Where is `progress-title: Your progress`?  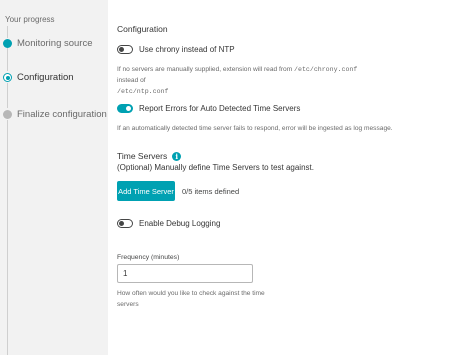
progress-title: Your progress is located at coordinates (30, 19).